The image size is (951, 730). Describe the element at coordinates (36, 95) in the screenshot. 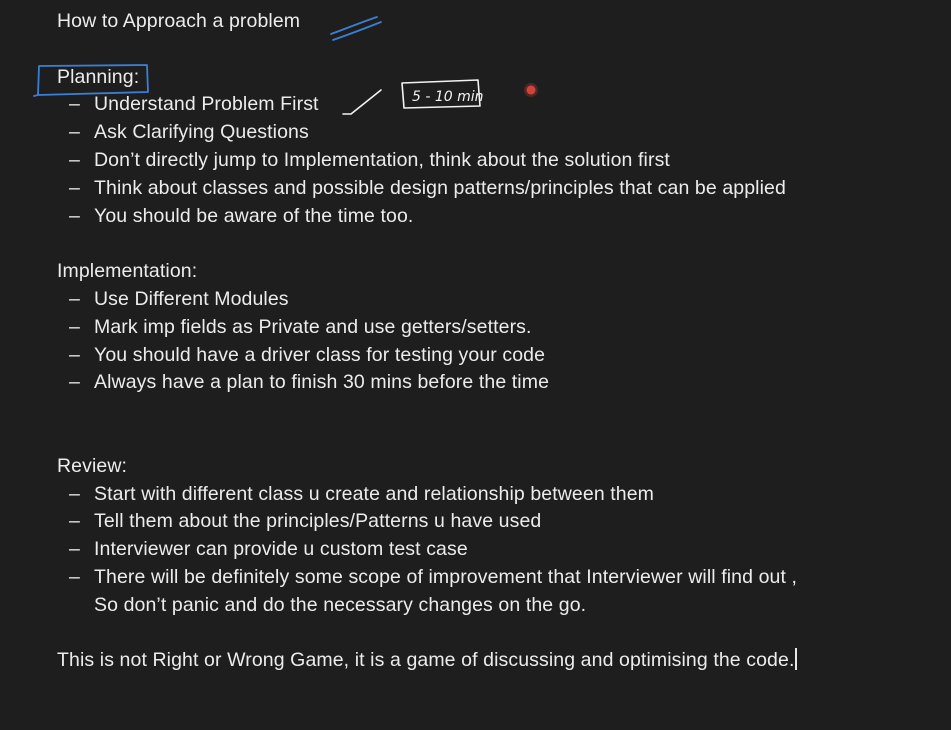

I see `ink-box-tail` at that location.